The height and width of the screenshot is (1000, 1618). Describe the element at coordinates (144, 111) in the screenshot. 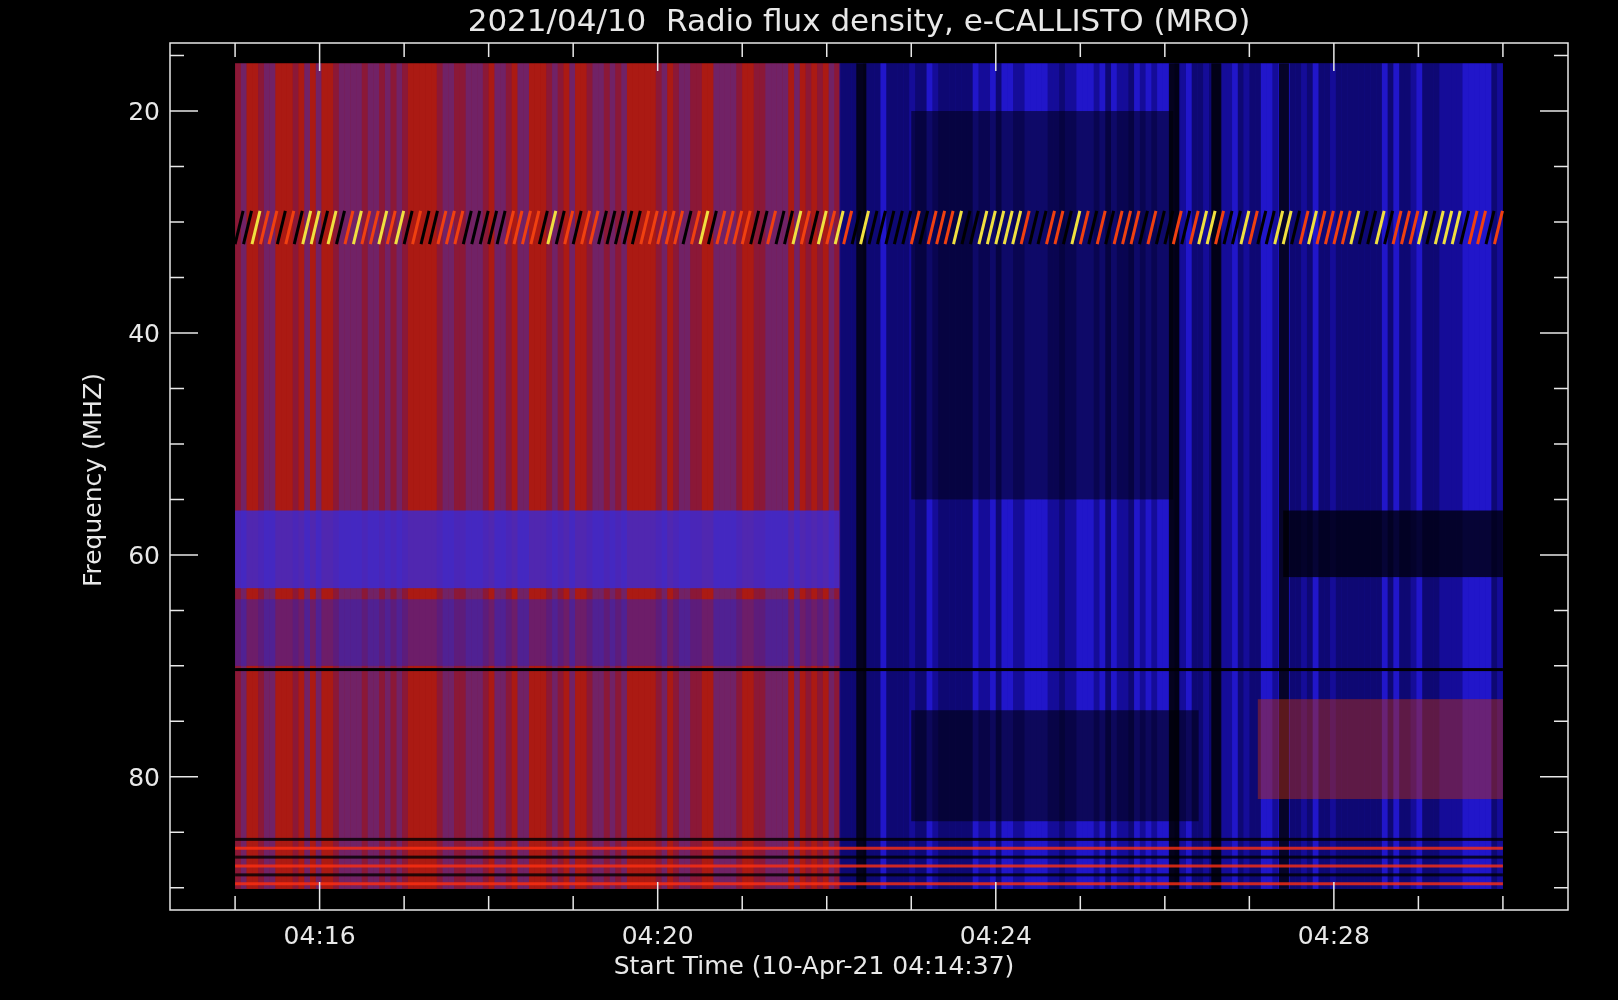

I see `y-tick-label: 20` at that location.